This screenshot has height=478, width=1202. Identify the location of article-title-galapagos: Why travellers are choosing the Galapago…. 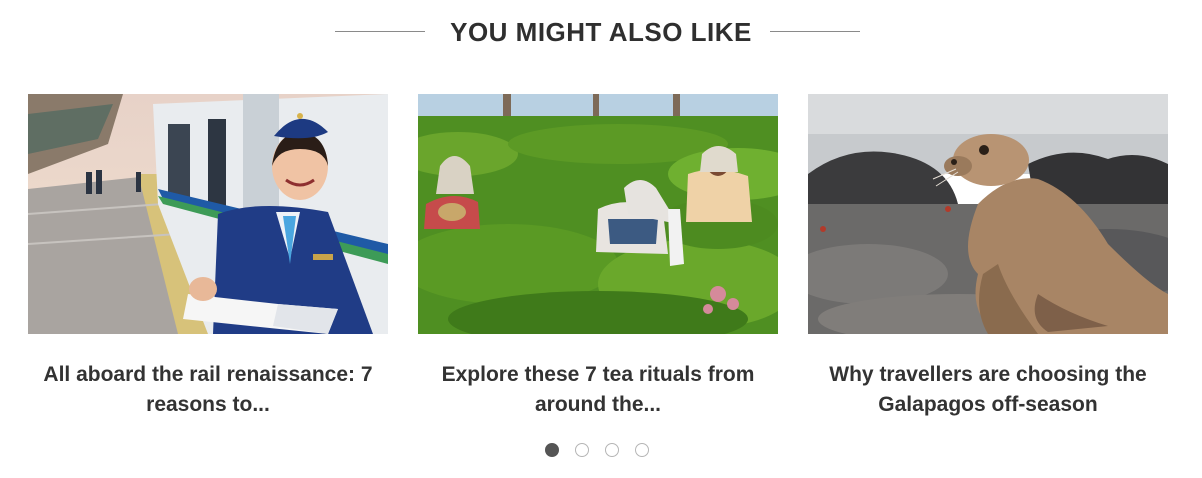
(988, 390).